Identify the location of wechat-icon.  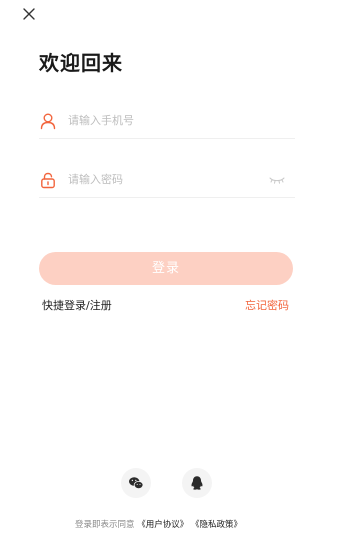
(136, 483).